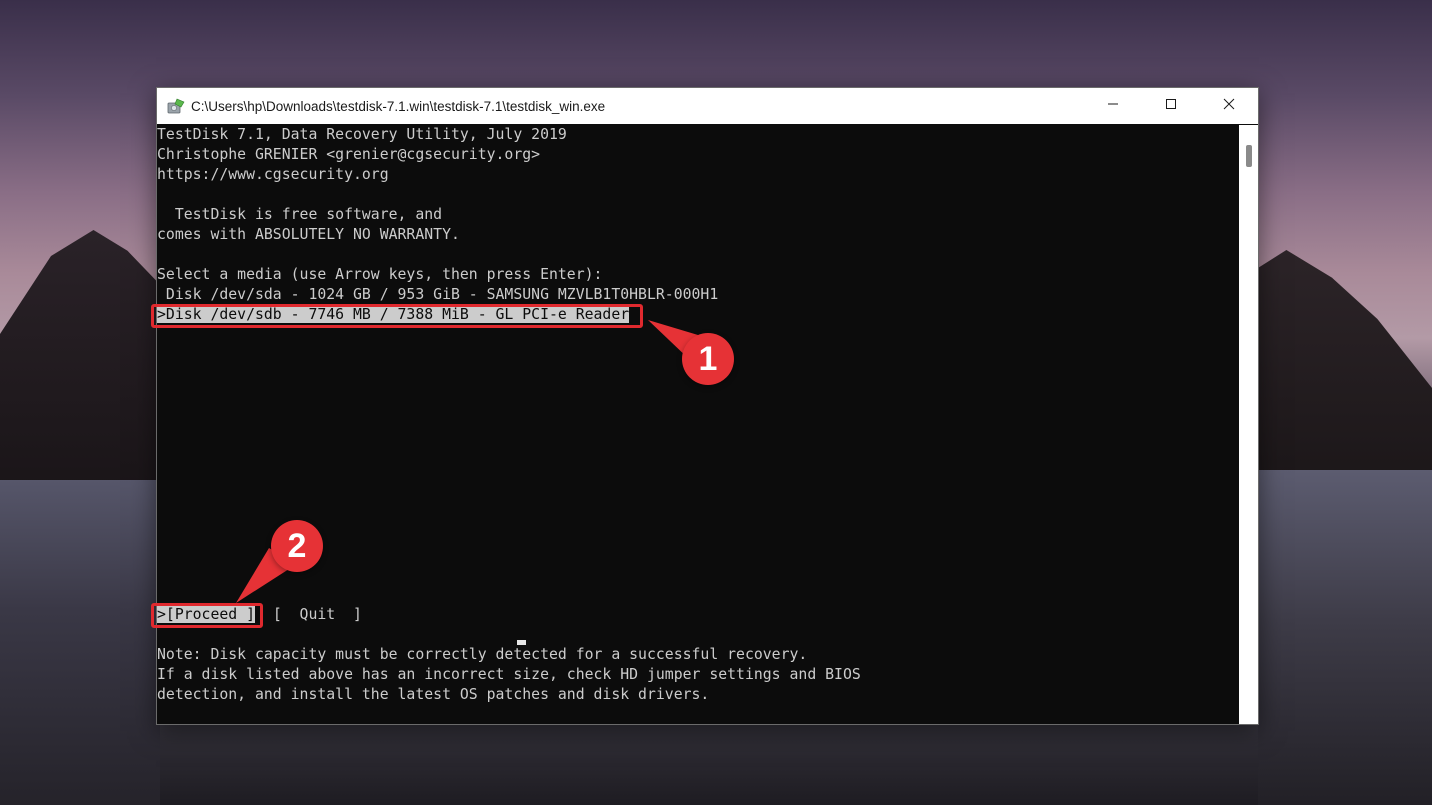 This screenshot has height=805, width=1432. I want to click on background-mountain-right, so click(1341, 365).